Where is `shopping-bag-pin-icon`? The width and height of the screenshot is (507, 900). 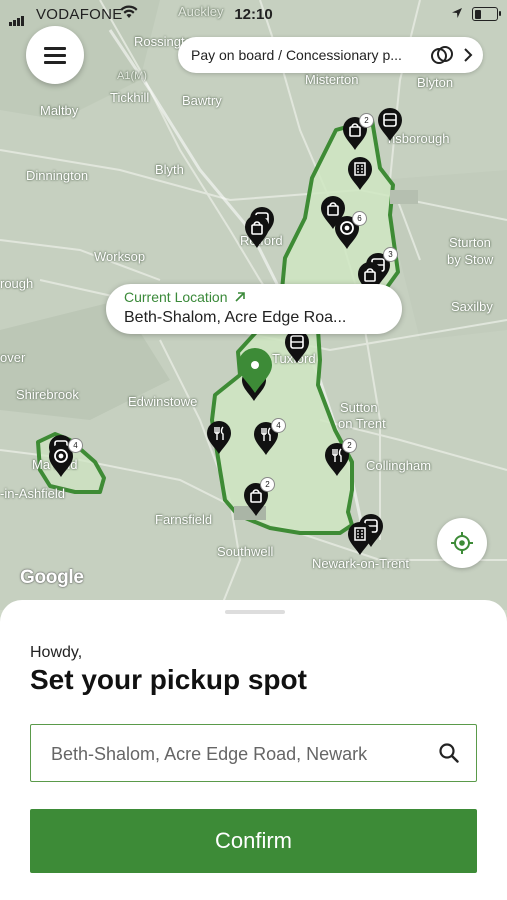 shopping-bag-pin-icon is located at coordinates (257, 232).